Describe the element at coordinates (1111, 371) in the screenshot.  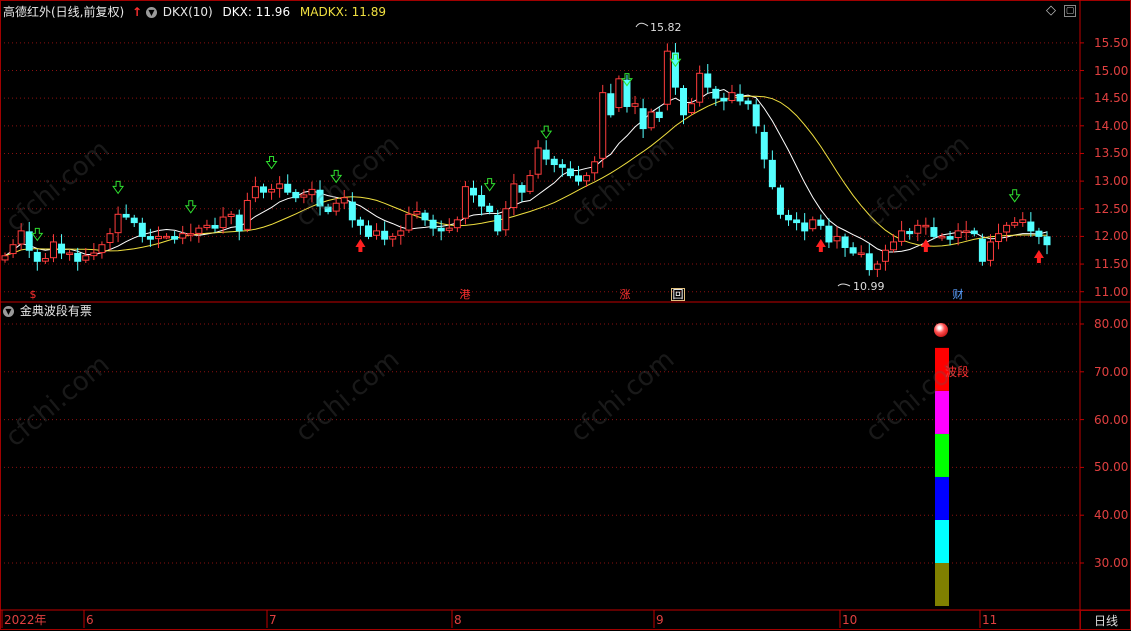
I see `indicator-tick-label: 70.00` at that location.